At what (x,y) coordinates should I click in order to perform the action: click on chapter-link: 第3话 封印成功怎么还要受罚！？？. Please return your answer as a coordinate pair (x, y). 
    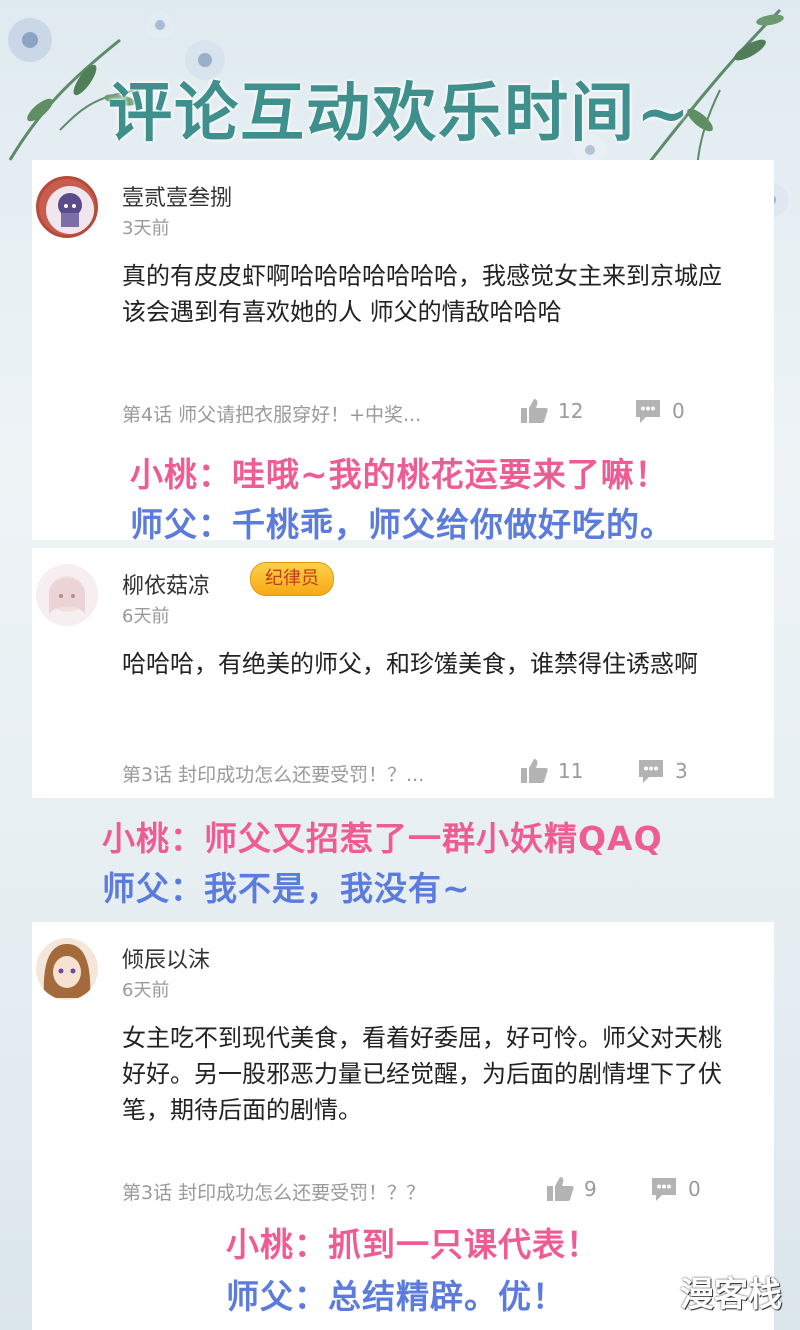
    Looking at the image, I should click on (273, 1191).